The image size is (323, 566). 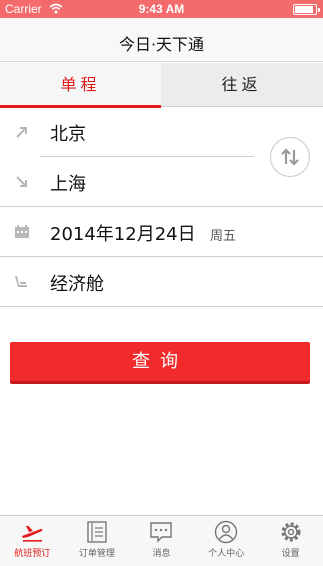 I want to click on tabbar-item-profile: 个人中心, so click(x=226, y=541).